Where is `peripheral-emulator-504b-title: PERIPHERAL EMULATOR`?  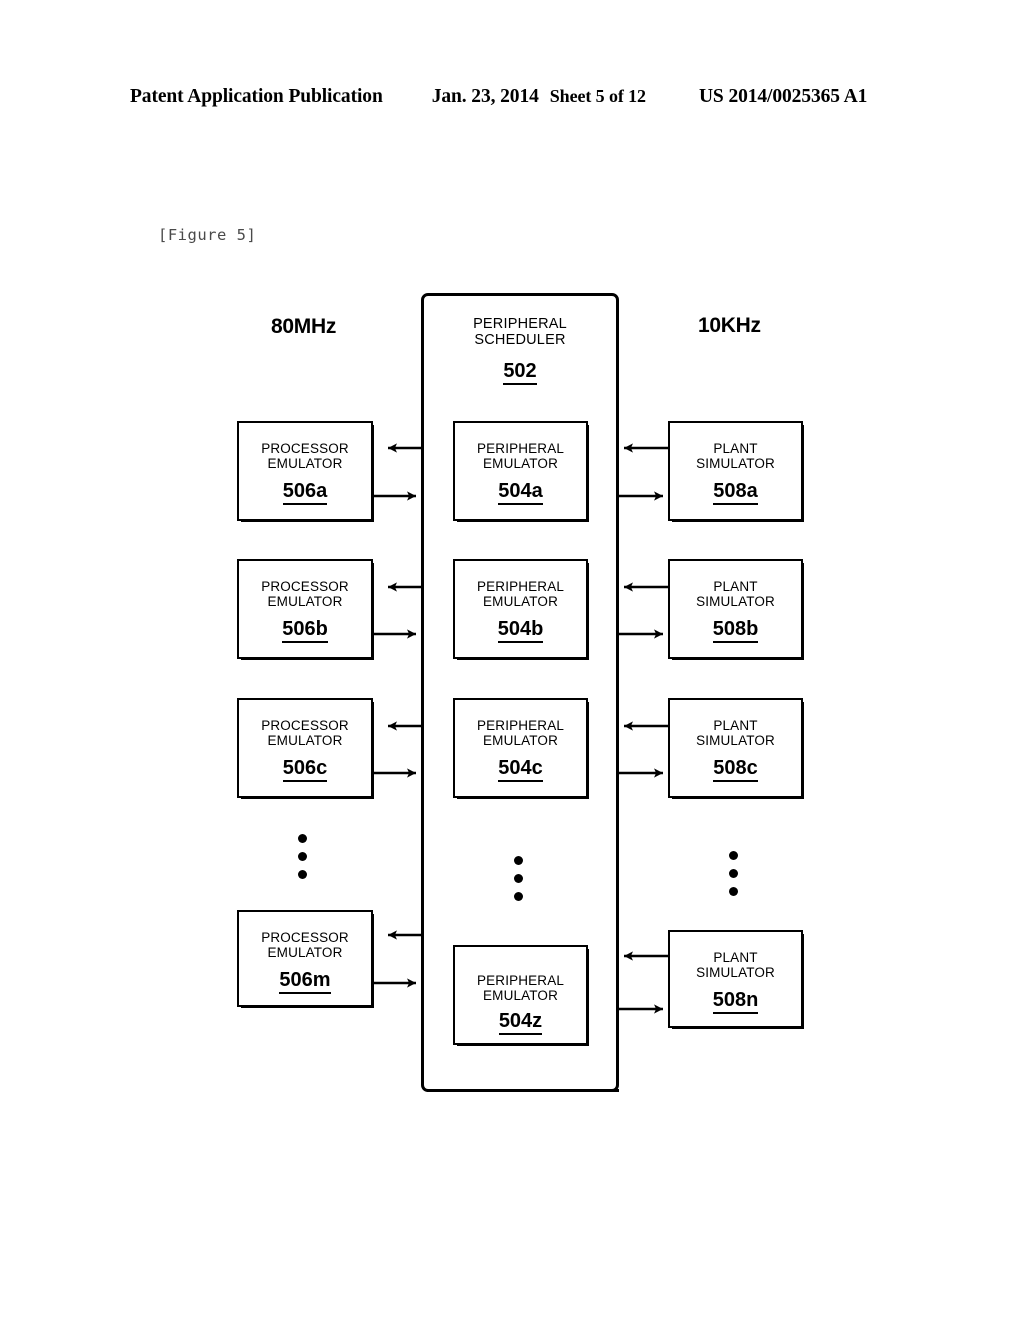
peripheral-emulator-504b-title: PERIPHERAL EMULATOR is located at coordinates (520, 594).